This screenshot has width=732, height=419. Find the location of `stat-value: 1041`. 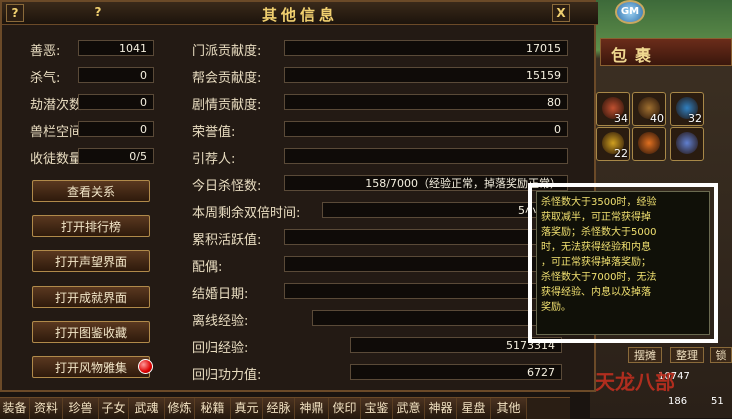

stat-value: 1041 is located at coordinates (116, 48).